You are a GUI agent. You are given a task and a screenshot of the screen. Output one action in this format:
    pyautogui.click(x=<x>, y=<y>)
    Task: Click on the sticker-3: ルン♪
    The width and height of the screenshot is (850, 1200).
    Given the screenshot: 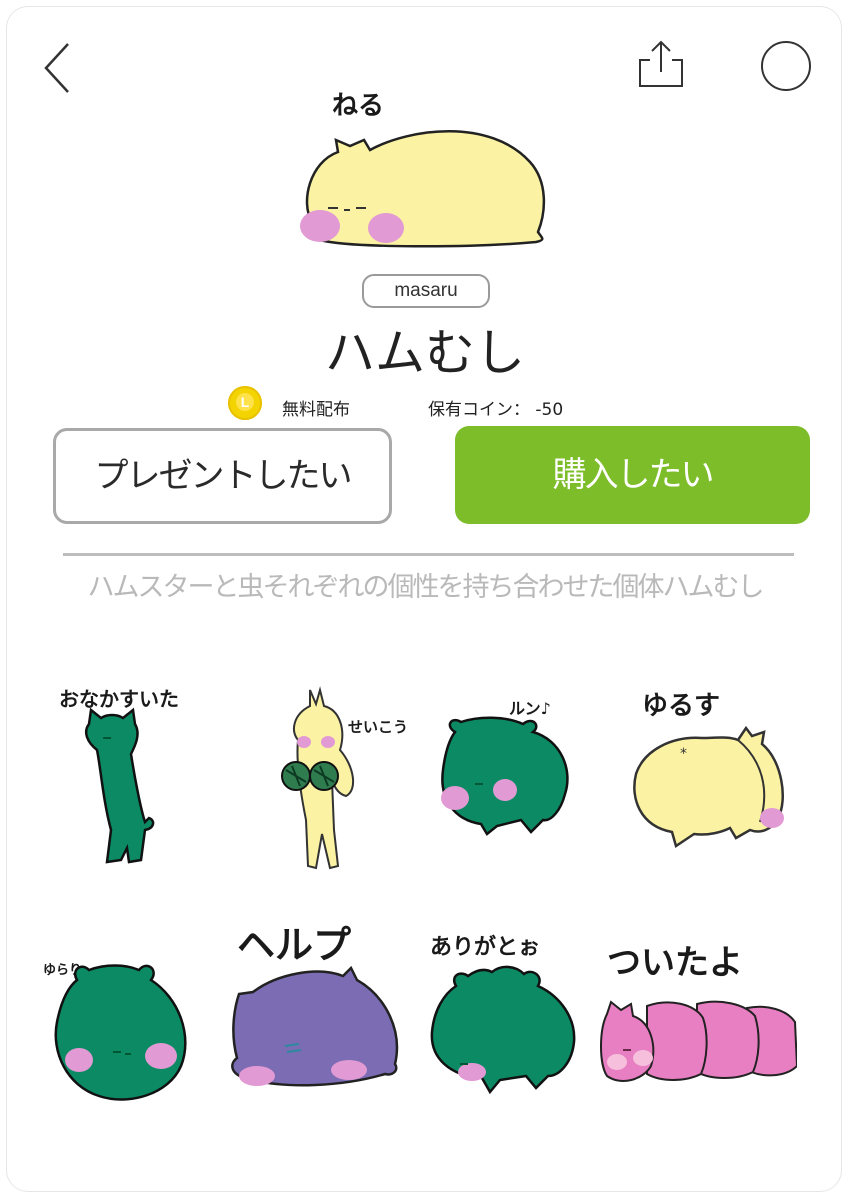 What is the action you would take?
    pyautogui.click(x=525, y=775)
    